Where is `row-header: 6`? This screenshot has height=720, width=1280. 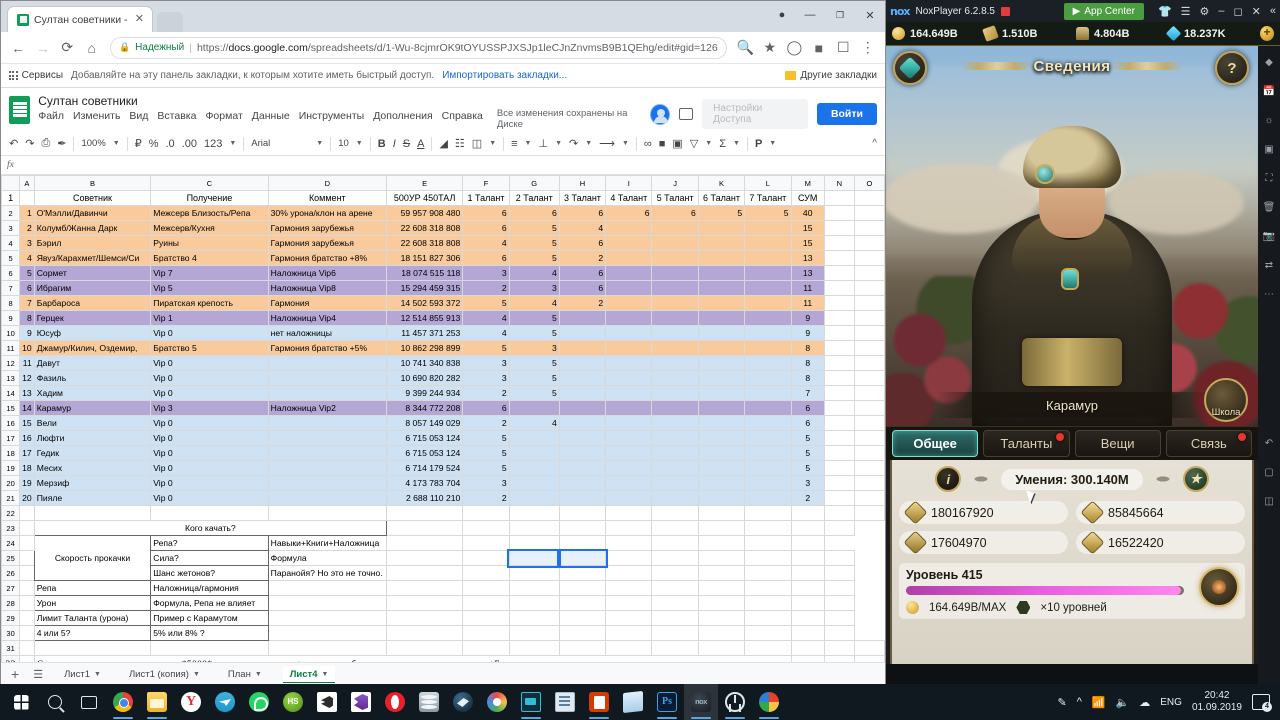 row-header: 6 is located at coordinates (11, 273).